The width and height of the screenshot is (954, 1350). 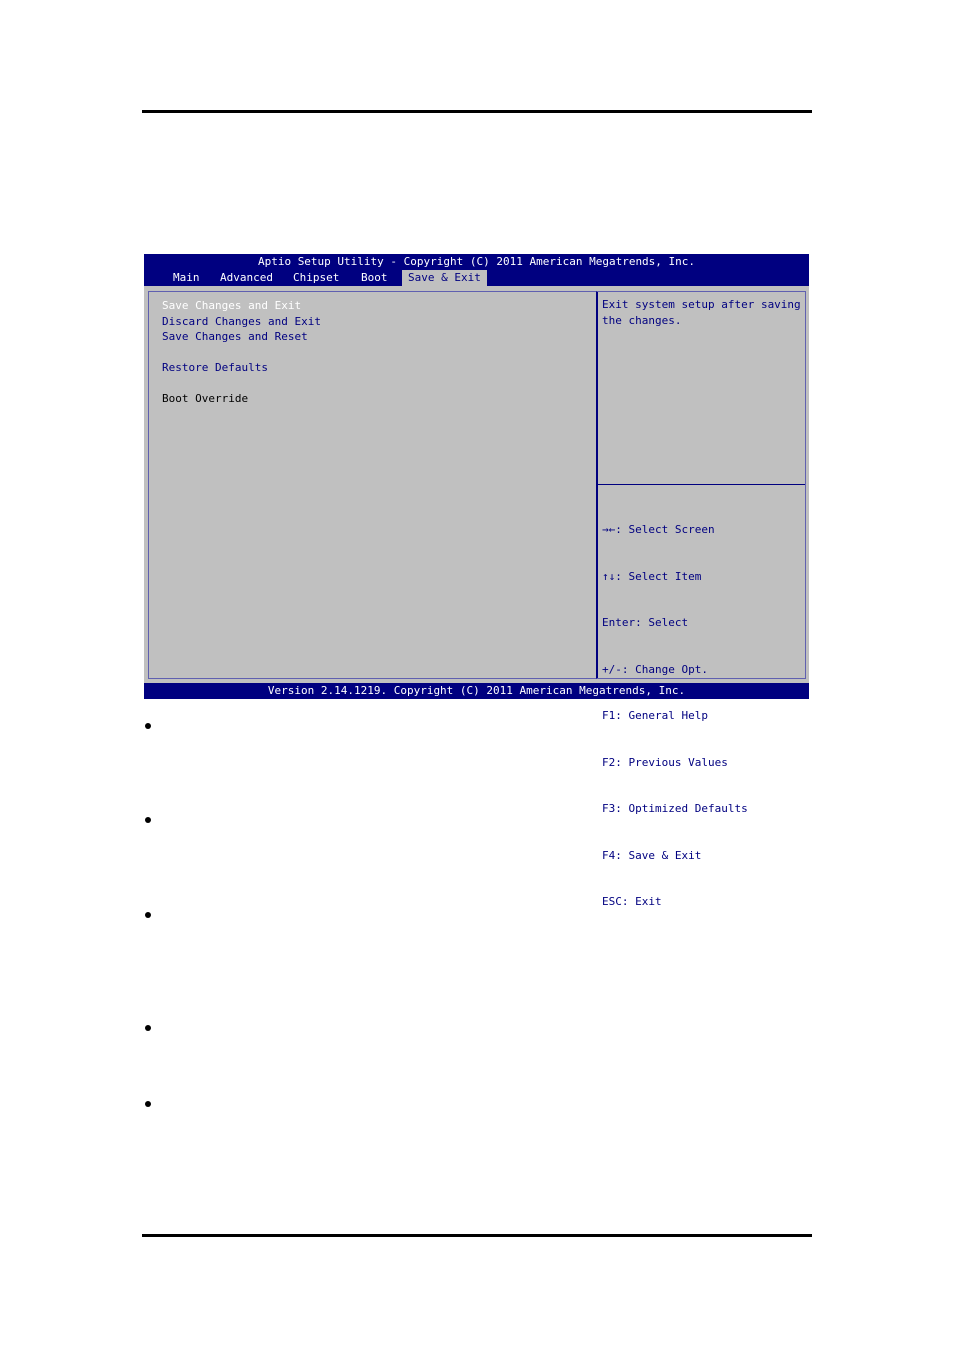 I want to click on help-divider, so click(x=701, y=484).